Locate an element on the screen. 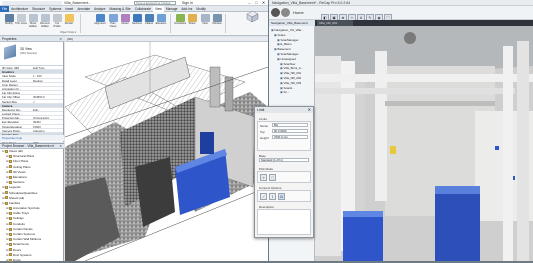  sign-in-link: Sign In is located at coordinates (187, 3).